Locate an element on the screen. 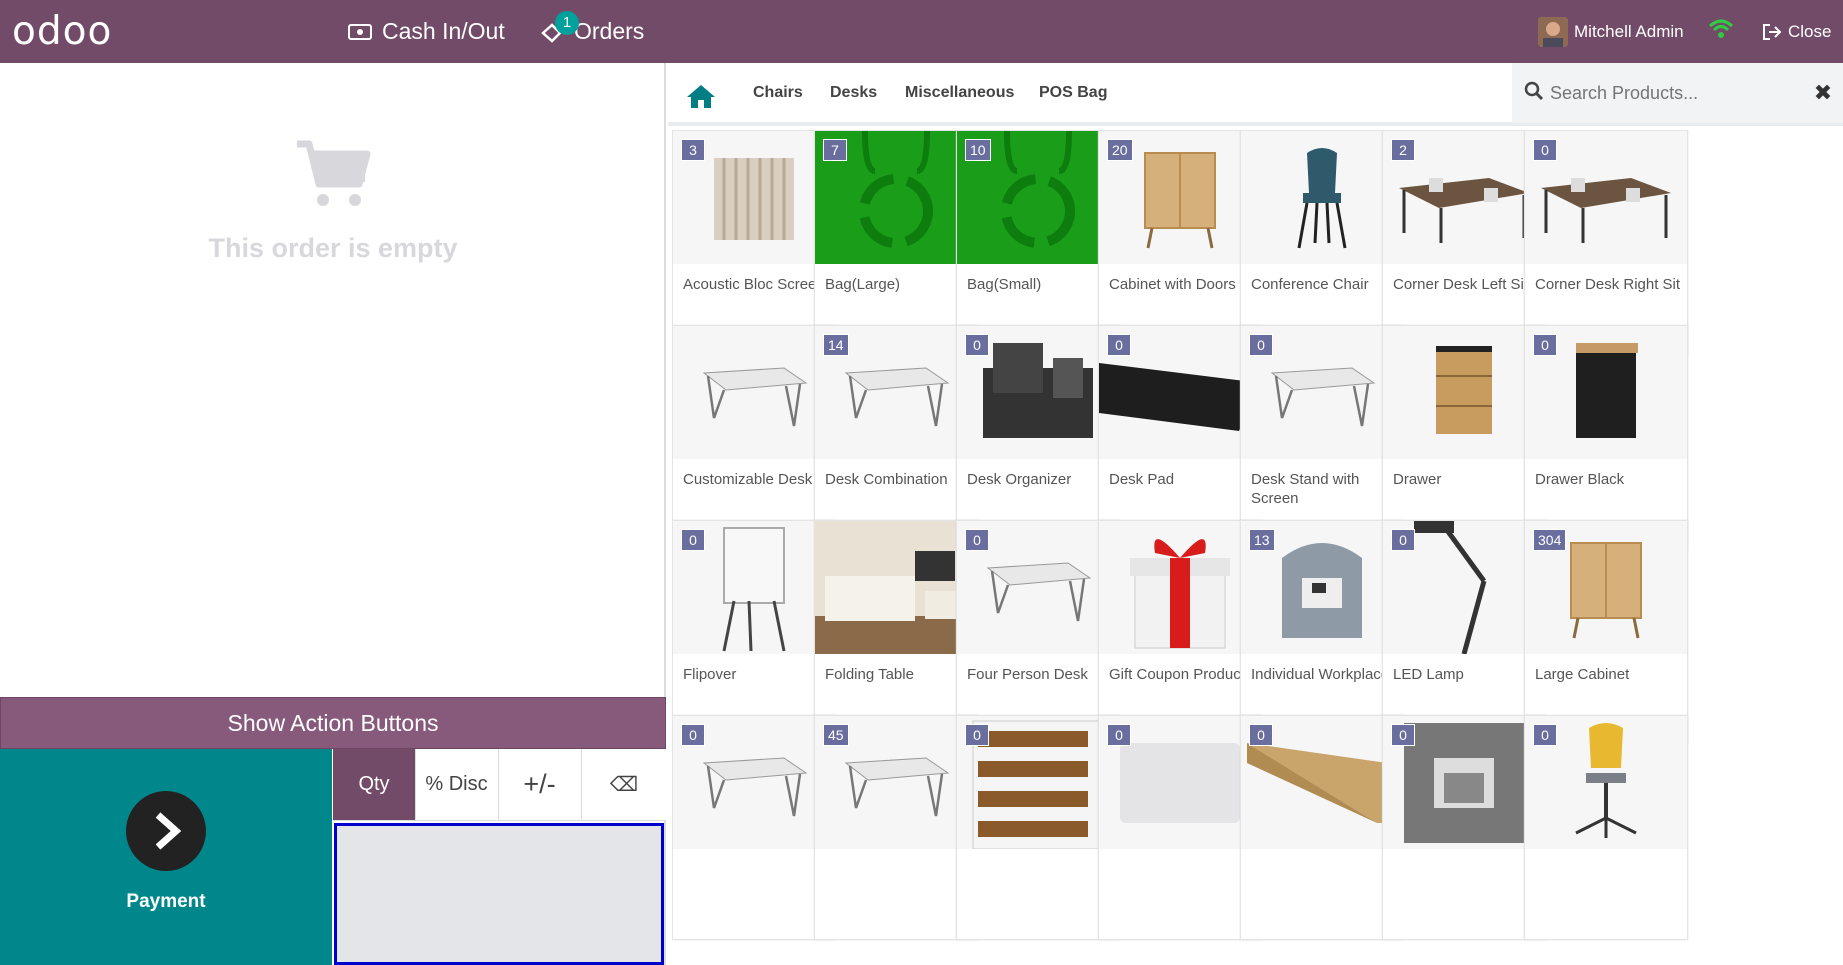  stock-badge: 45 is located at coordinates (836, 735).